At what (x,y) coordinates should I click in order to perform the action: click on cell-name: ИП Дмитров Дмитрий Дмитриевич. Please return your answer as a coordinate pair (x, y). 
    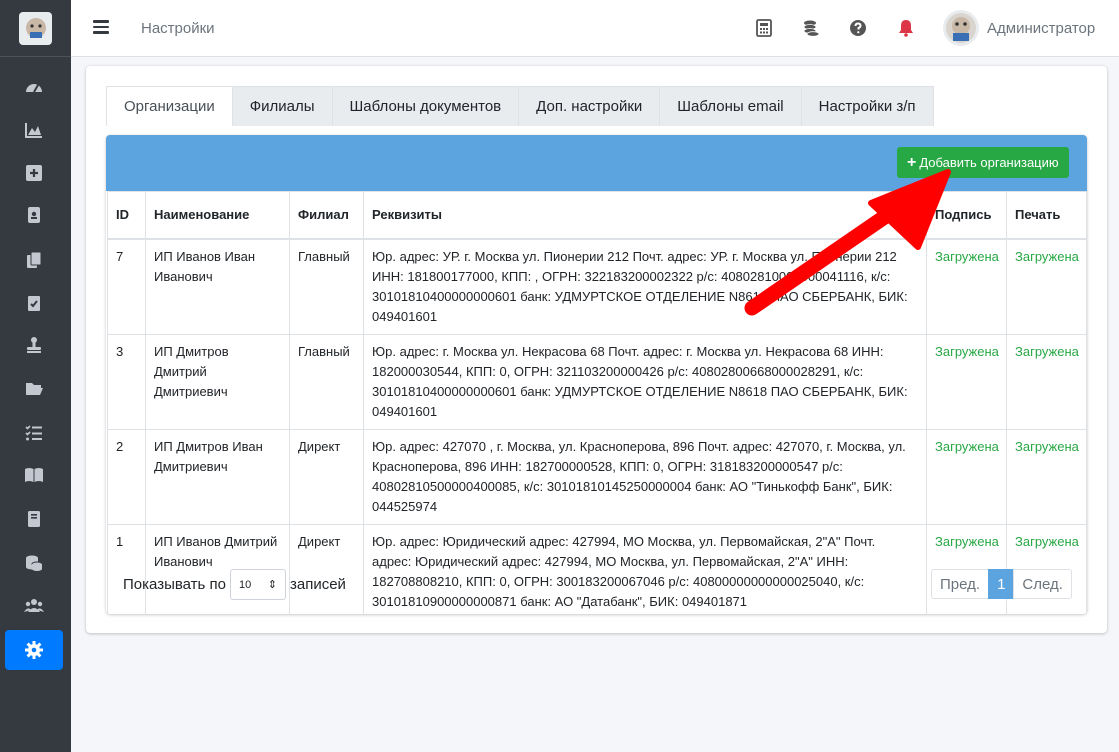
    Looking at the image, I should click on (217, 381).